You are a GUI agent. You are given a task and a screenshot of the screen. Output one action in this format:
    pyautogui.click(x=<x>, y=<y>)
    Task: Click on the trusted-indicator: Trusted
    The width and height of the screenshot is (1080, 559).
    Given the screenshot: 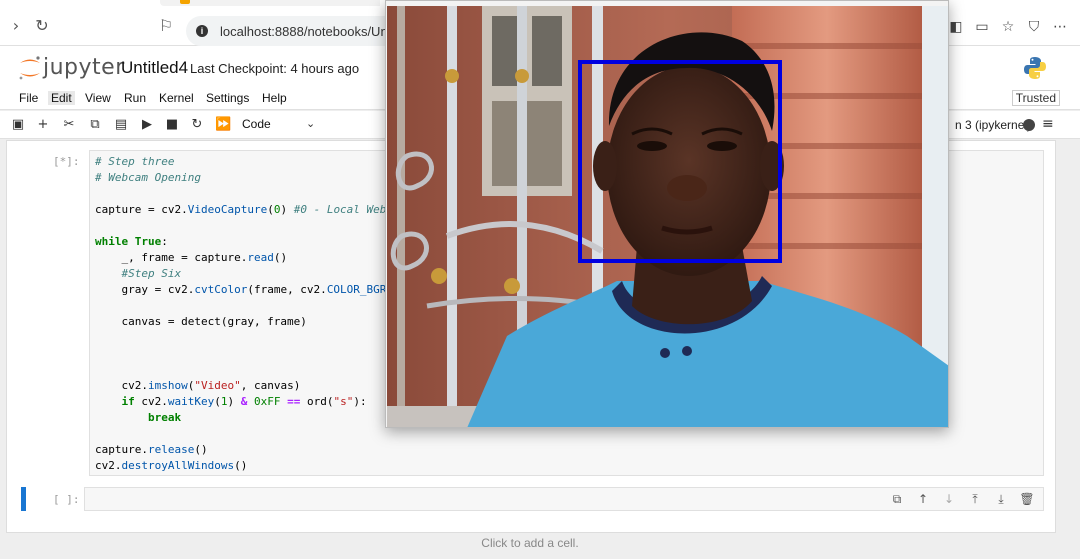 What is the action you would take?
    pyautogui.click(x=1035, y=98)
    